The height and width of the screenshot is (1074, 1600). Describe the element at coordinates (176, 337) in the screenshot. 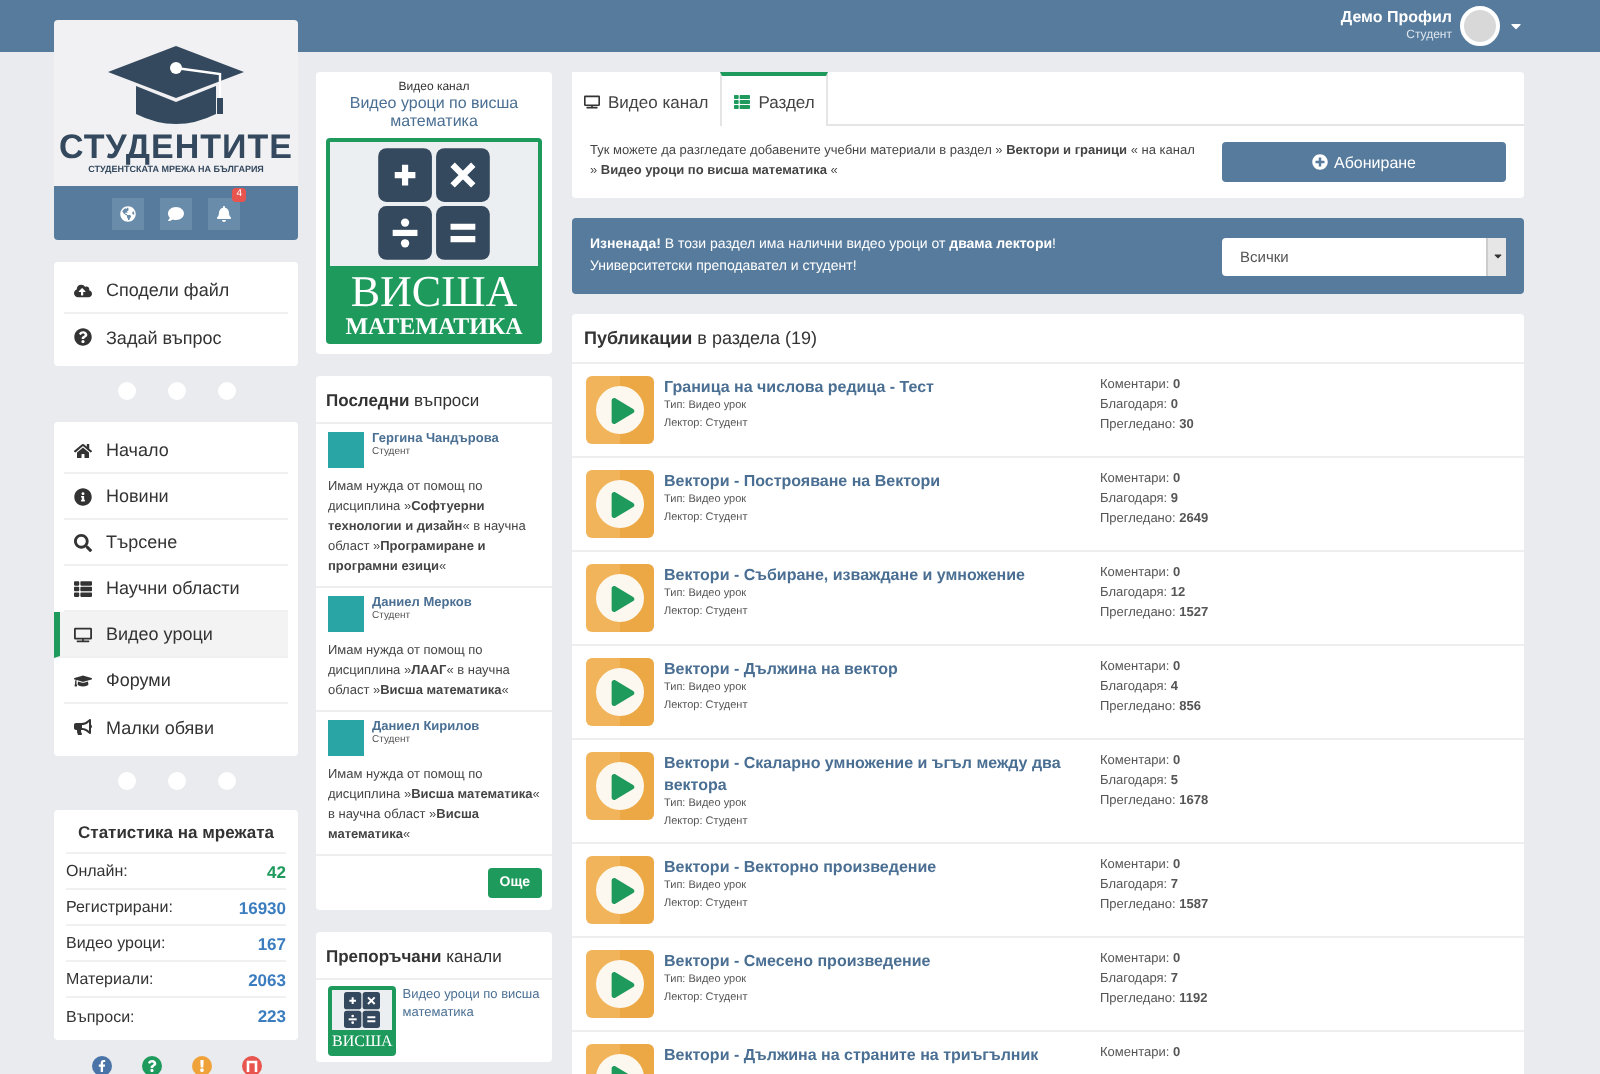

I see `action-item: Задай въпрос` at that location.